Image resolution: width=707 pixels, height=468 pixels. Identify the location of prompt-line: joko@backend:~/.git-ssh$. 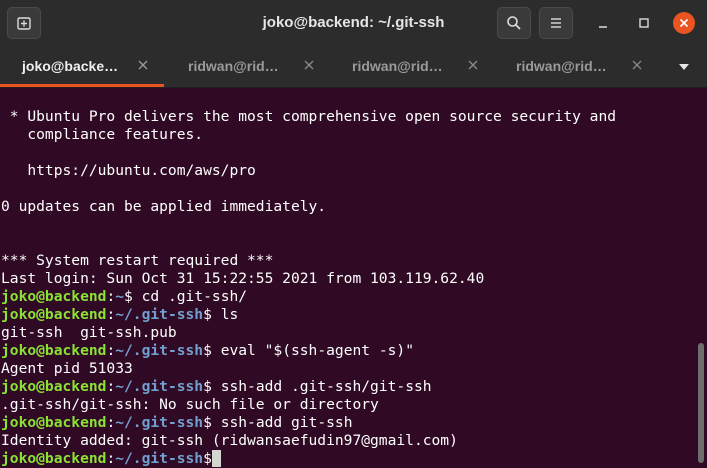
(111, 459).